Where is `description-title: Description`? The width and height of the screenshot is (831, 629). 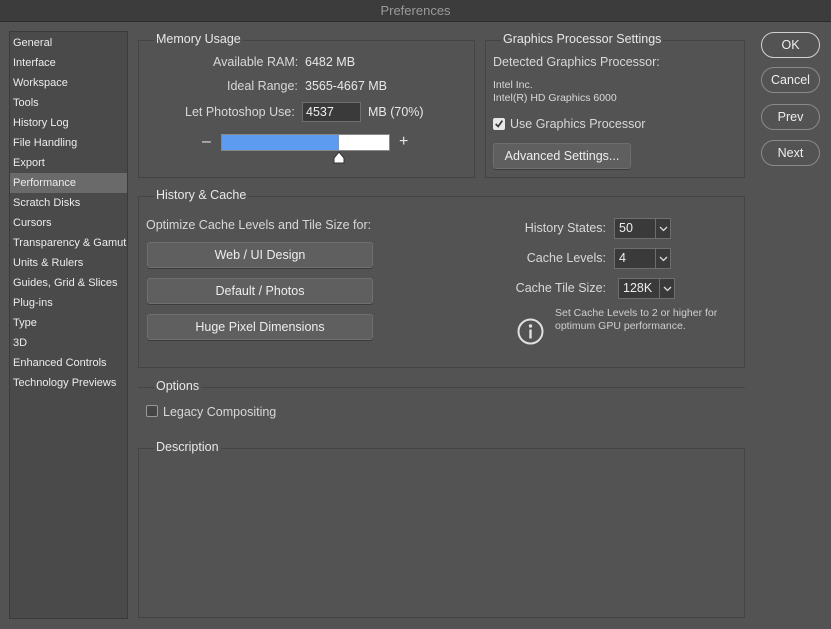 description-title: Description is located at coordinates (187, 447).